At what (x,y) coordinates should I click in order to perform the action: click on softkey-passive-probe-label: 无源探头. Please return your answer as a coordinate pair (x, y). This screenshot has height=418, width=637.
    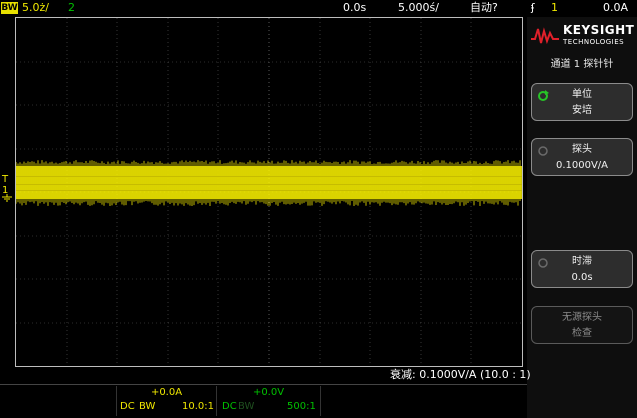
    Looking at the image, I should click on (582, 317).